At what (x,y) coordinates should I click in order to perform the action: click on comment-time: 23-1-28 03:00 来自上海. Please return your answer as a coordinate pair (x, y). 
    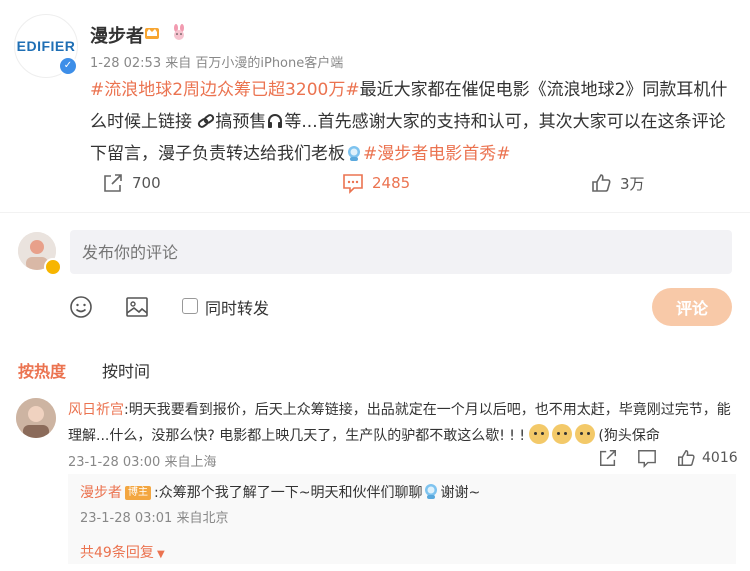
    Looking at the image, I should click on (142, 462).